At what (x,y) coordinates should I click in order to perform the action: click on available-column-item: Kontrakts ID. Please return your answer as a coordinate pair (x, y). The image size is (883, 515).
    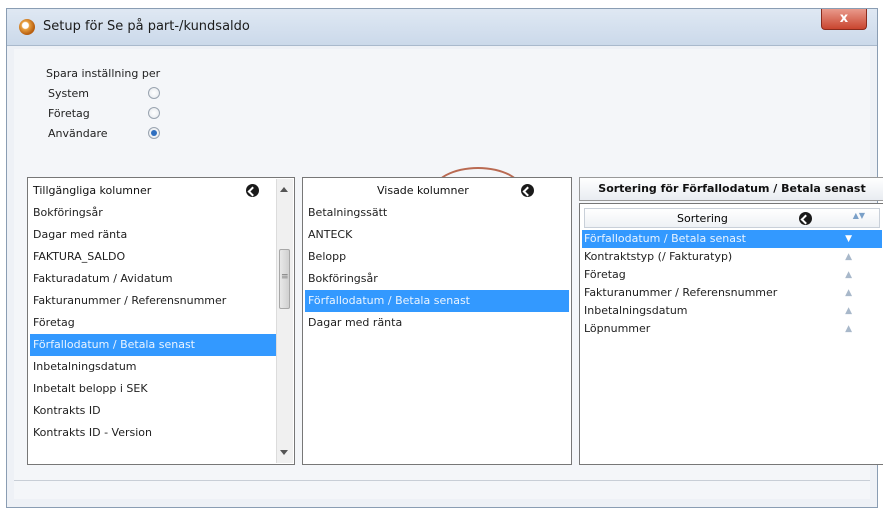
    Looking at the image, I should click on (153, 411).